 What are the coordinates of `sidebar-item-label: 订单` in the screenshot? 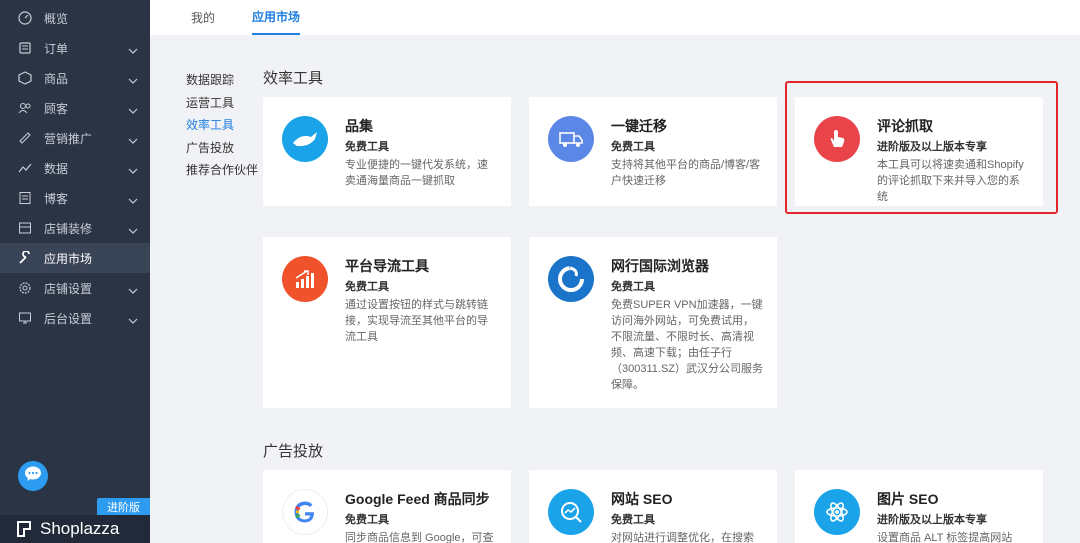 It's located at (56, 48).